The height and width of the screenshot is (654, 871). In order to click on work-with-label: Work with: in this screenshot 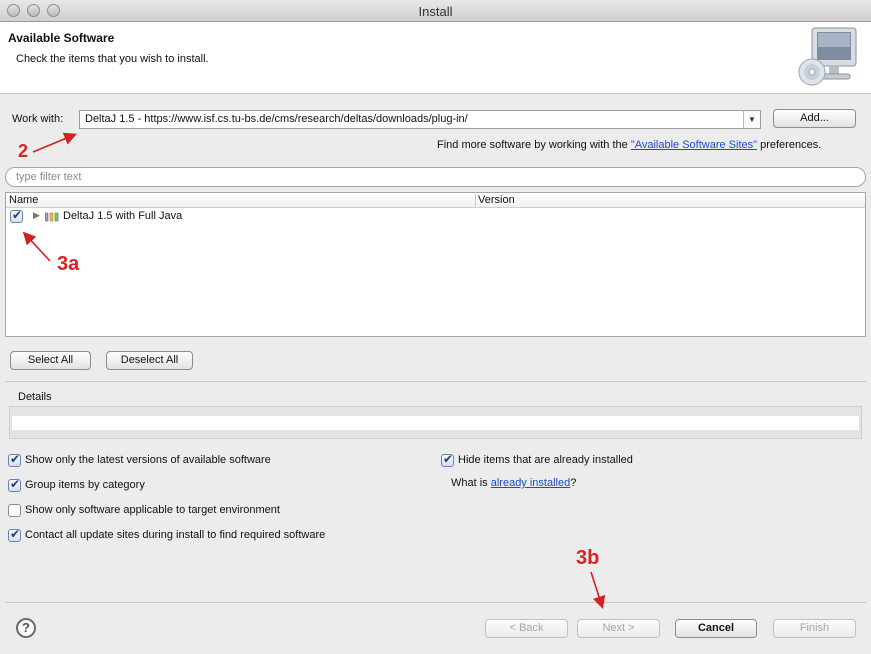, I will do `click(38, 119)`.